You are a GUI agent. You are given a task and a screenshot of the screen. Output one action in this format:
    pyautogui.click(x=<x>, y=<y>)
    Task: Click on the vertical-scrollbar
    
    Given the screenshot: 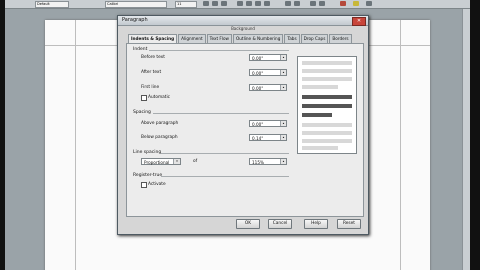 What is the action you would take?
    pyautogui.click(x=466, y=139)
    